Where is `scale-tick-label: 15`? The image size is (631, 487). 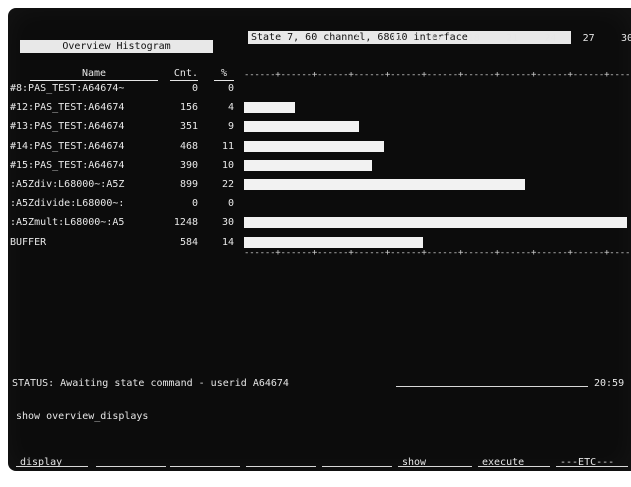
scale-tick-label: 15 is located at coordinates (435, 38).